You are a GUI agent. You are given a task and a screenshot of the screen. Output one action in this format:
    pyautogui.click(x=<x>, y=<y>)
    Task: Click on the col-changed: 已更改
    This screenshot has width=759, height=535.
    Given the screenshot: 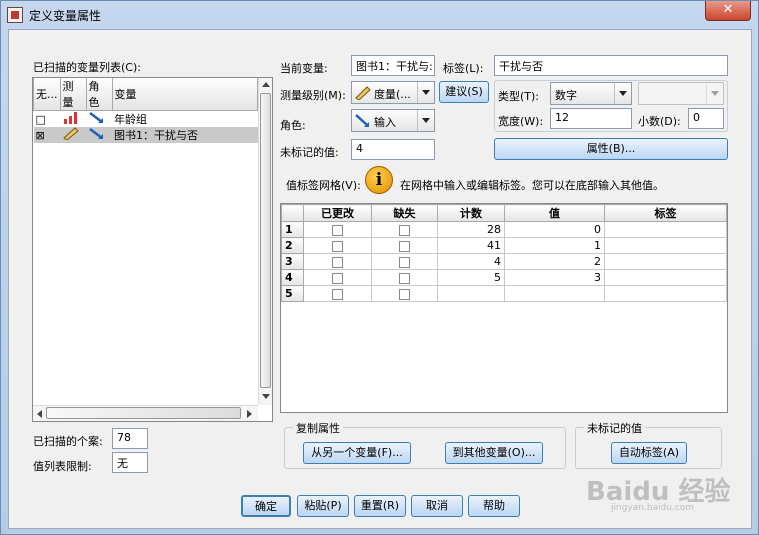 What is the action you would take?
    pyautogui.click(x=337, y=213)
    